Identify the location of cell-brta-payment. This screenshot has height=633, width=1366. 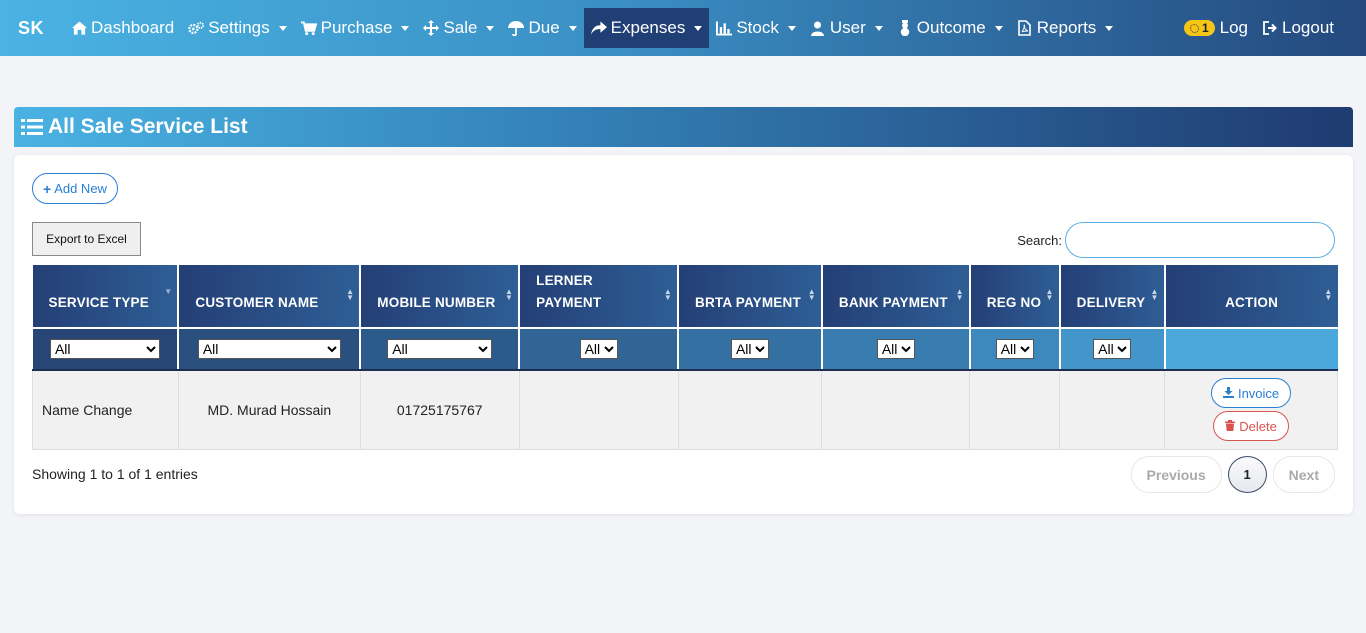
(750, 410).